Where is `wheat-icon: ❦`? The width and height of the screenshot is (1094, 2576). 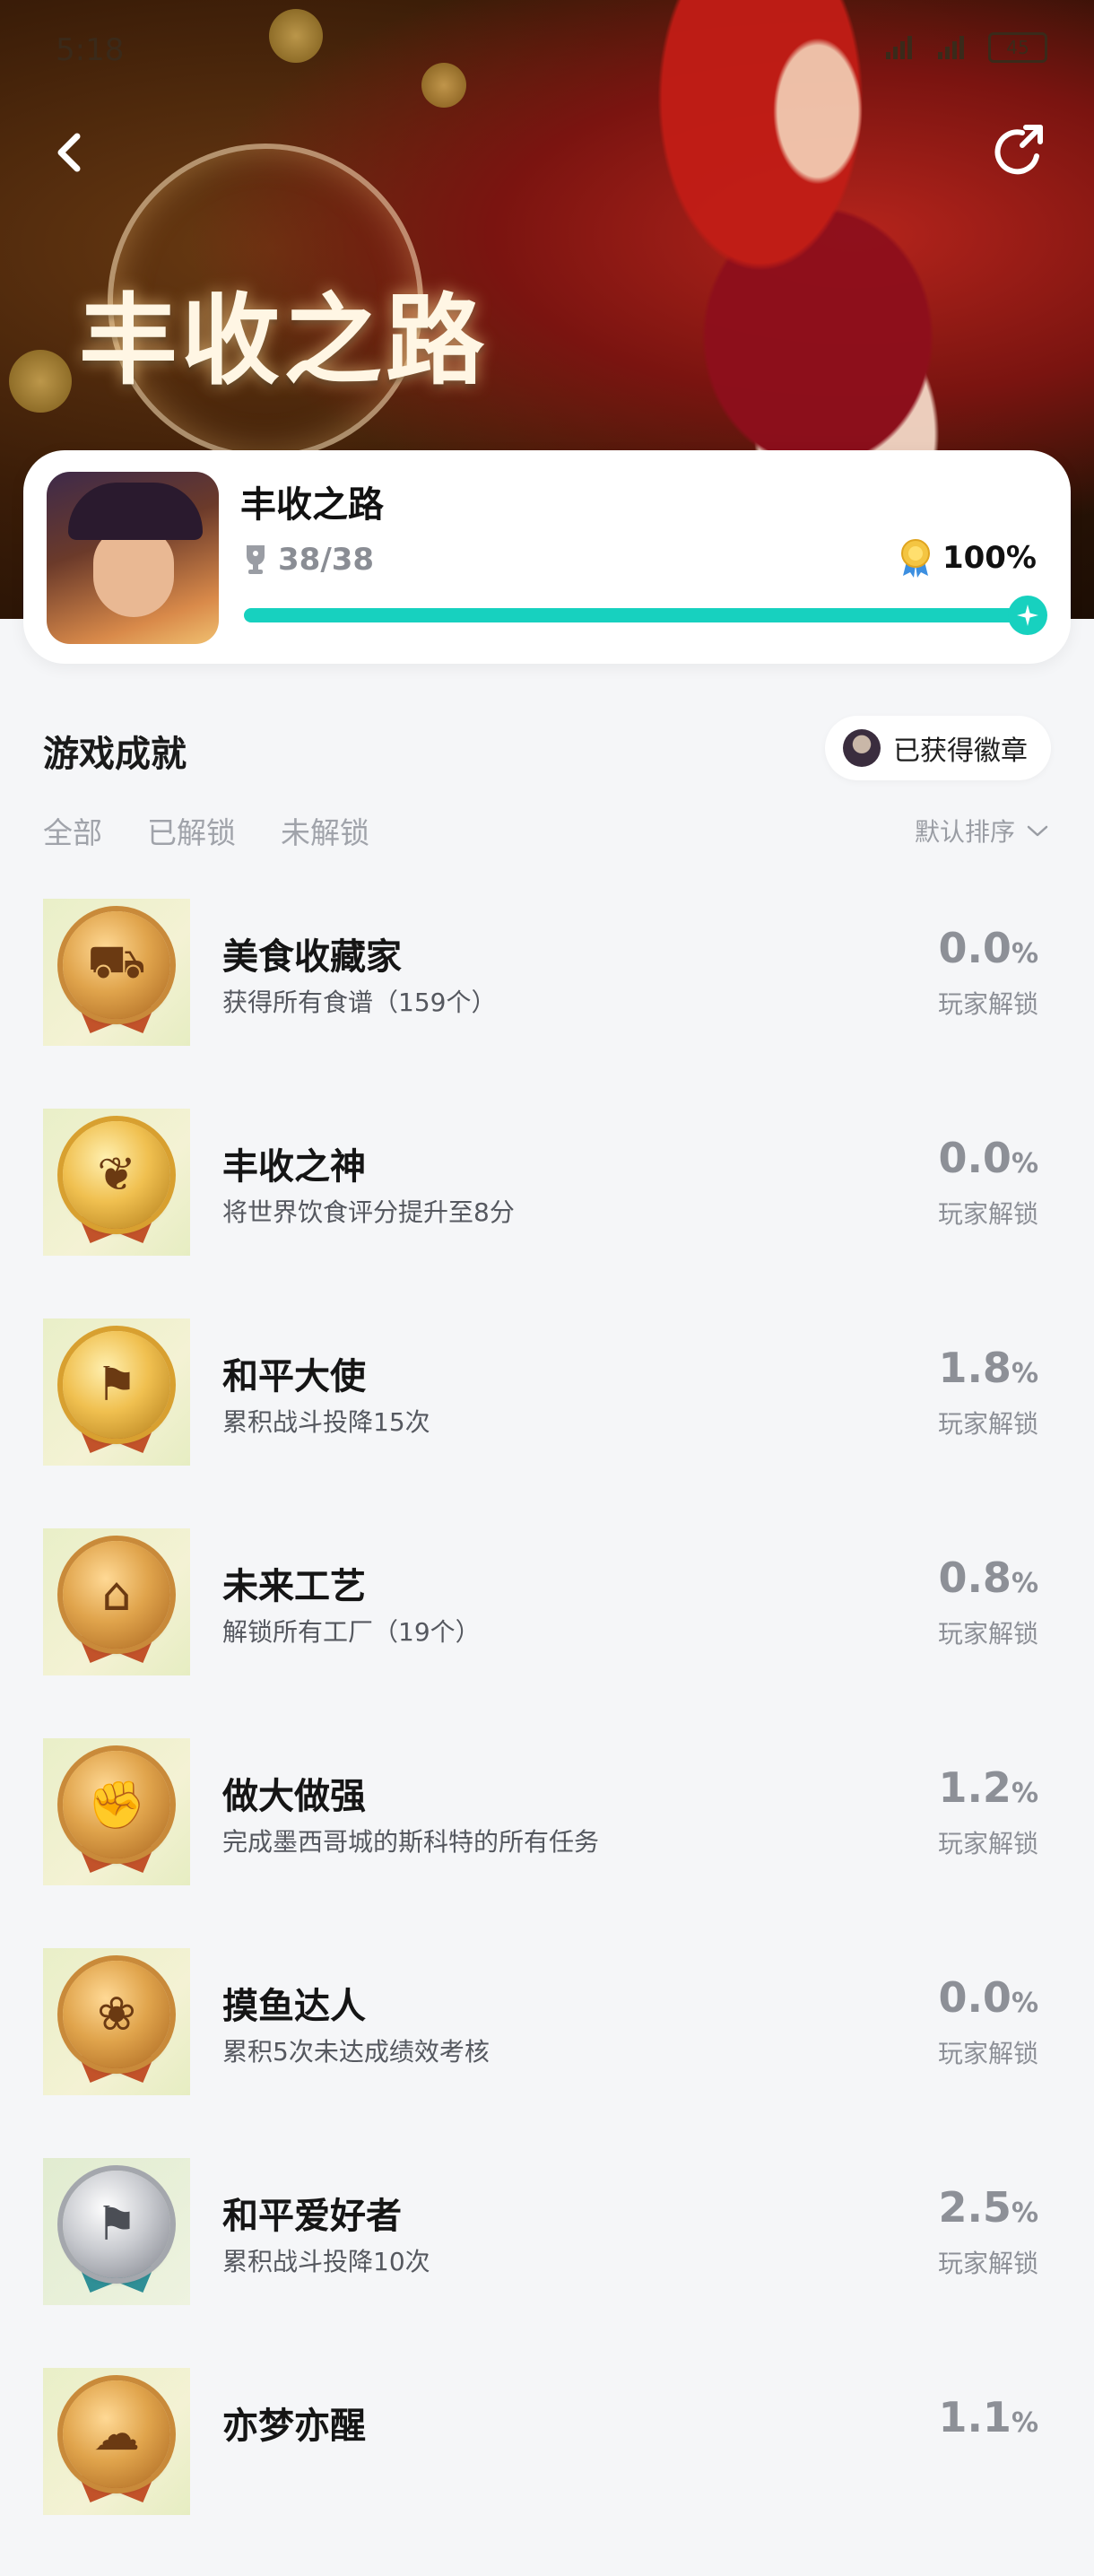
wheat-icon: ❦ is located at coordinates (116, 1175).